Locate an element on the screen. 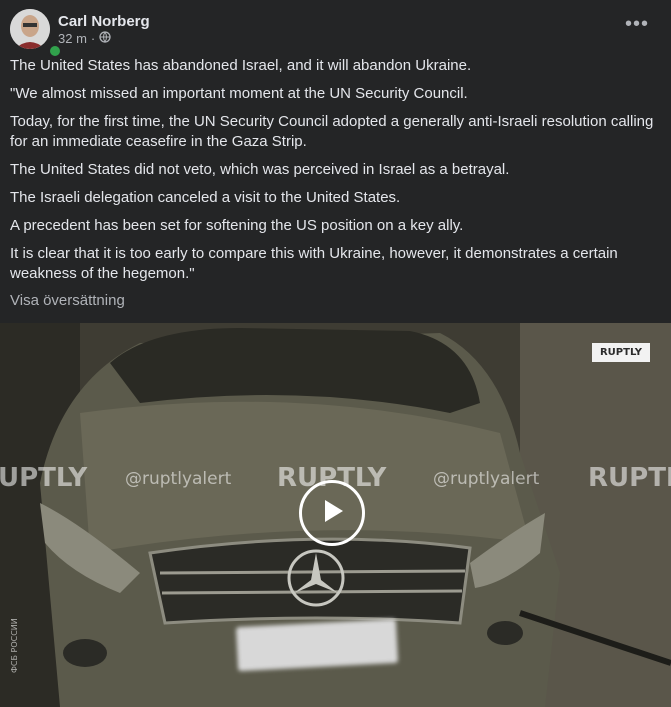 The image size is (671, 707). ruptly-badge: RUPTLY is located at coordinates (620, 352).